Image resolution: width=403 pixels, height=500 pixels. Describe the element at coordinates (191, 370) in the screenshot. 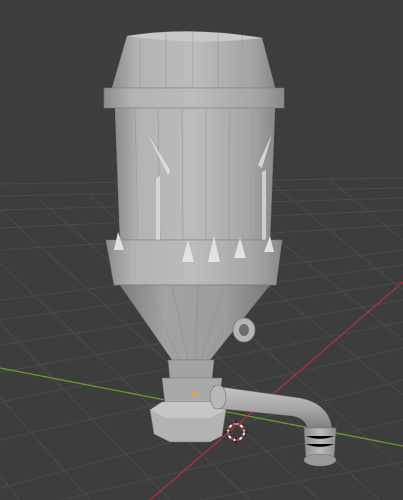

I see `hopper-neck` at that location.